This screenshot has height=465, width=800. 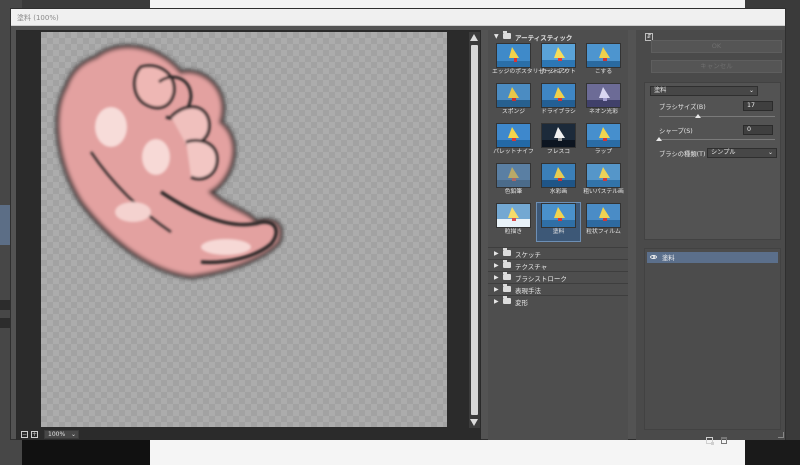 I want to click on category-distort: ▶ 変形, so click(x=558, y=301).